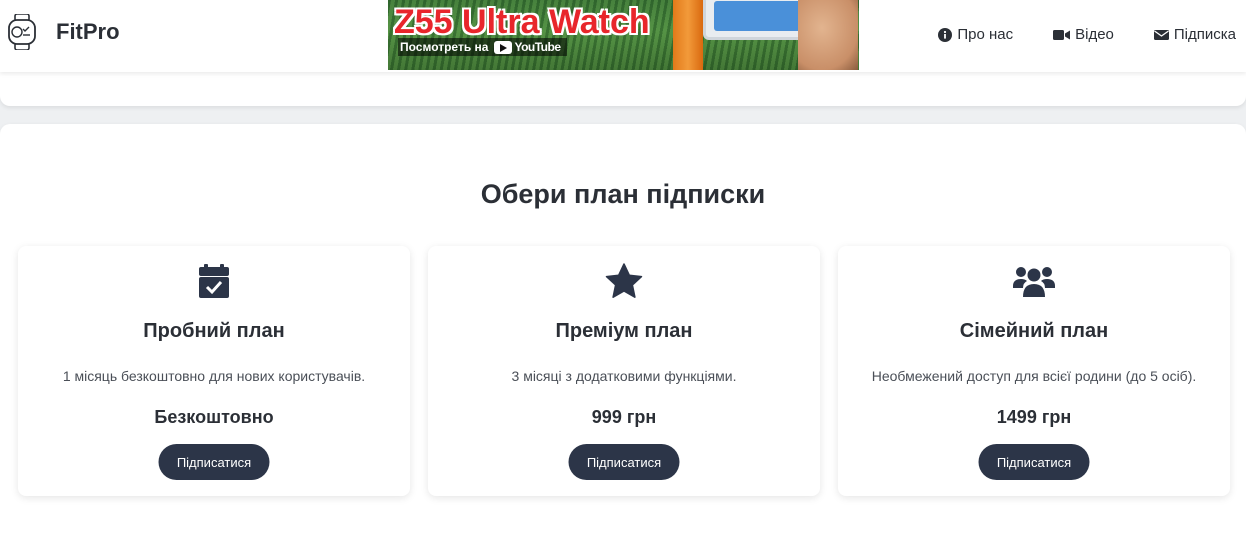 Image resolution: width=1246 pixels, height=534 pixels. I want to click on youtube-video-banner: Z55 Ultra Watch Посмотреть на YouTube, so click(623, 35).